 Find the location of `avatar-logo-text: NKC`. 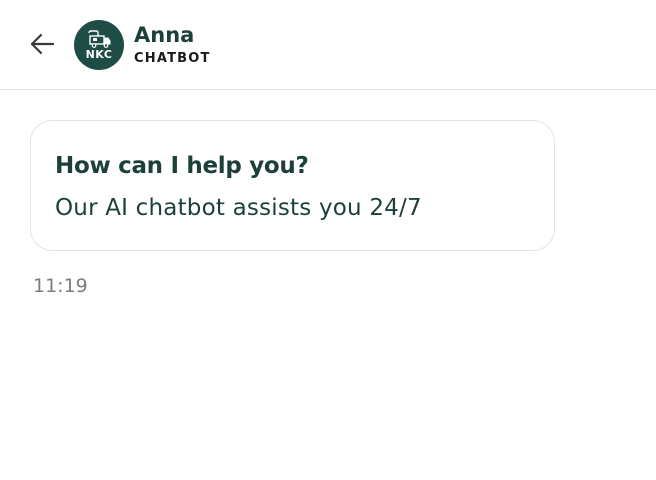

avatar-logo-text: NKC is located at coordinates (99, 54).